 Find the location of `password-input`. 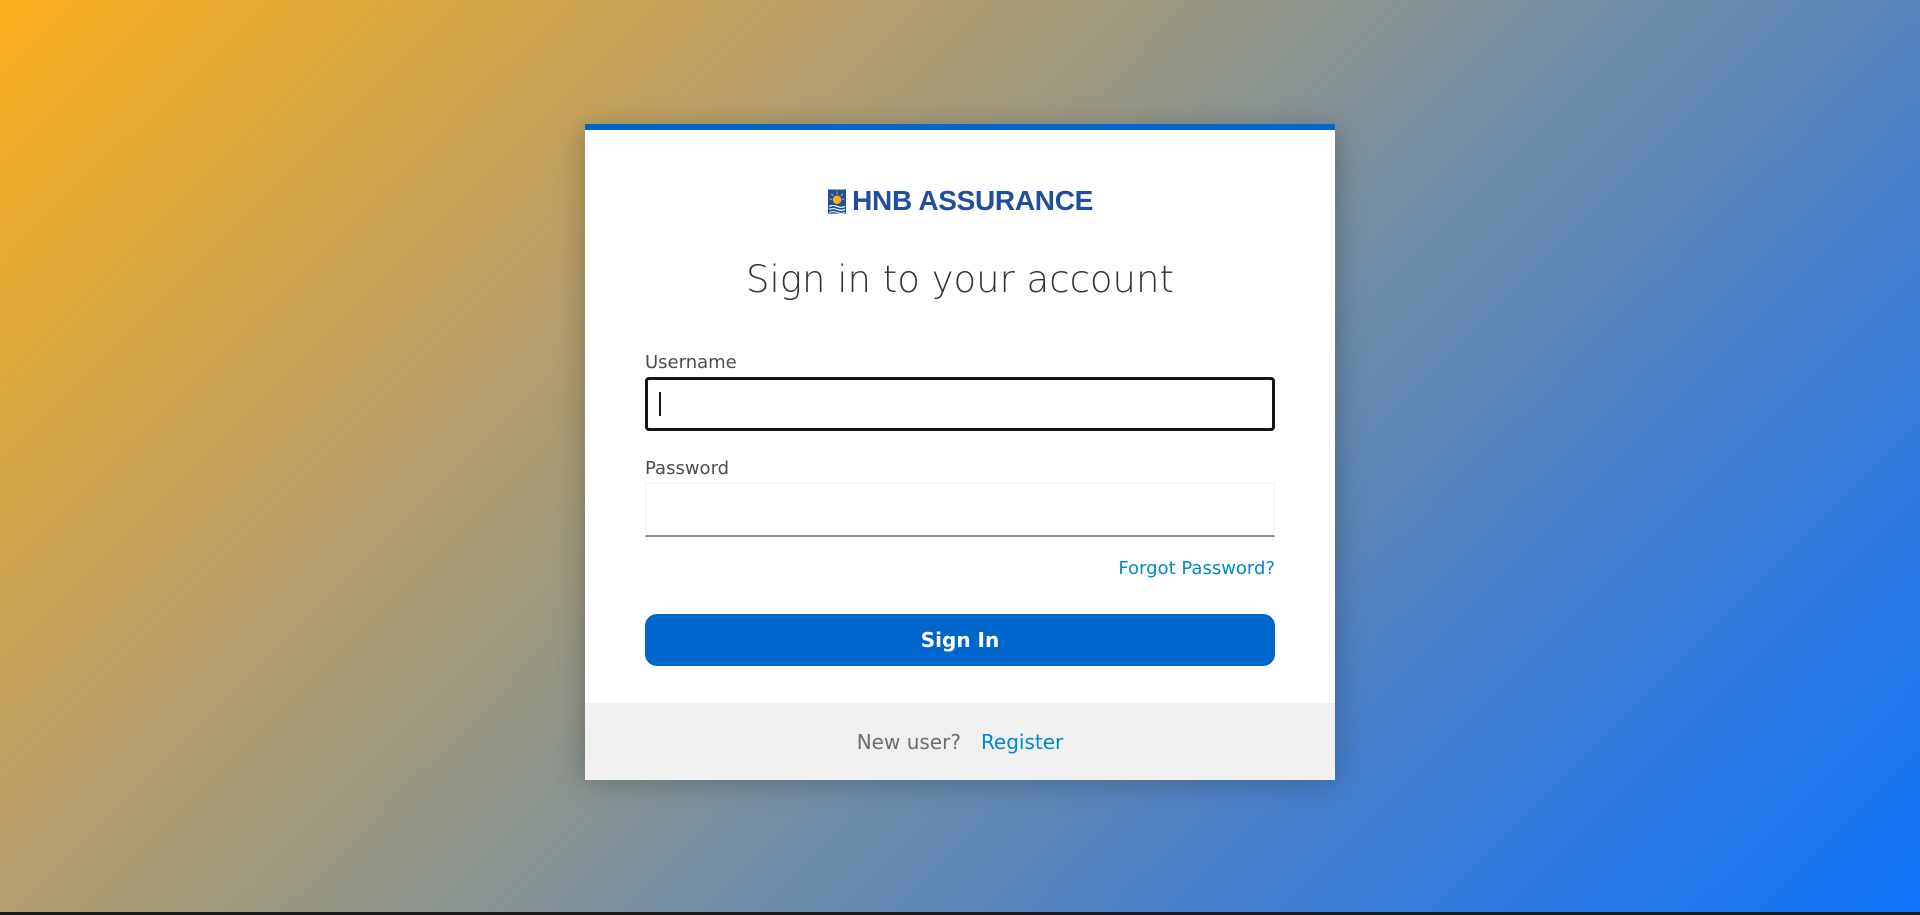

password-input is located at coordinates (960, 510).